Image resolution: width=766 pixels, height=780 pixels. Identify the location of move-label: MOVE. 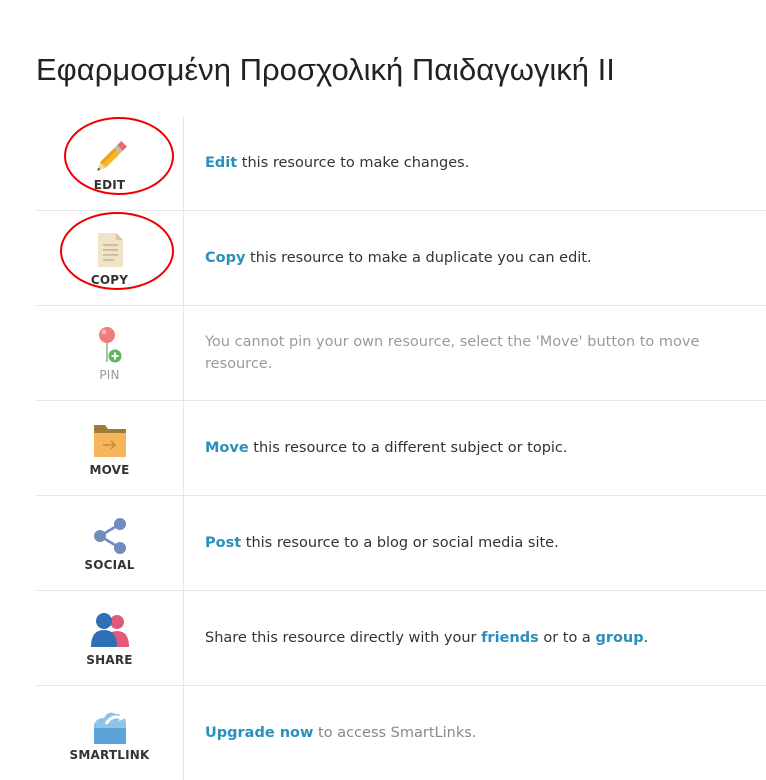
(109, 470).